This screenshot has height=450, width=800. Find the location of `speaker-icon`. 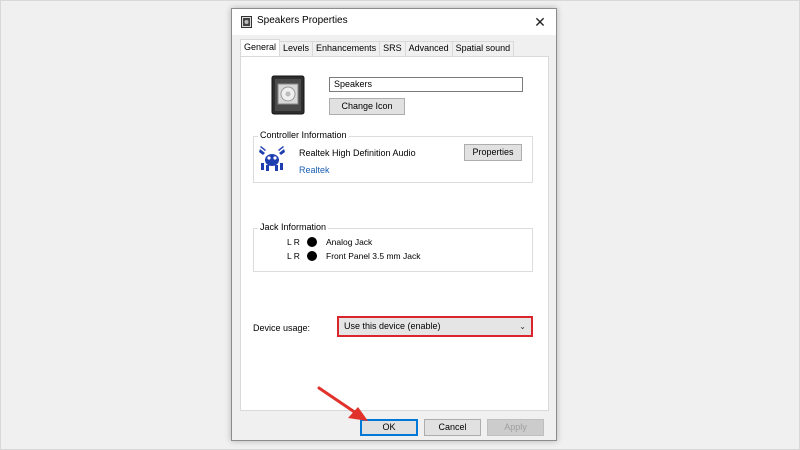

speaker-icon is located at coordinates (246, 22).